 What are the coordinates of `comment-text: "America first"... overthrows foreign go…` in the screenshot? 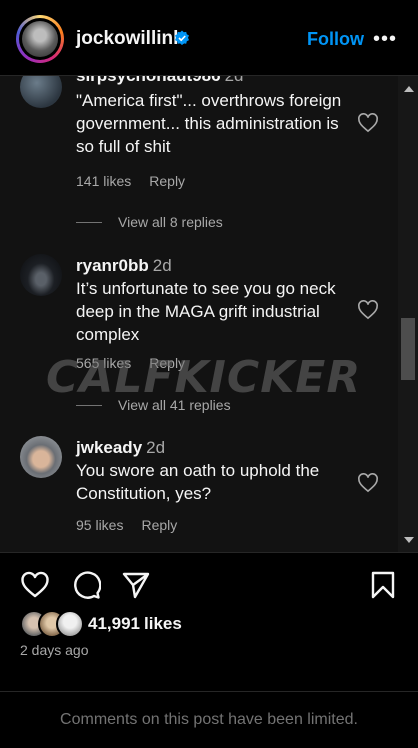 It's located at (209, 123).